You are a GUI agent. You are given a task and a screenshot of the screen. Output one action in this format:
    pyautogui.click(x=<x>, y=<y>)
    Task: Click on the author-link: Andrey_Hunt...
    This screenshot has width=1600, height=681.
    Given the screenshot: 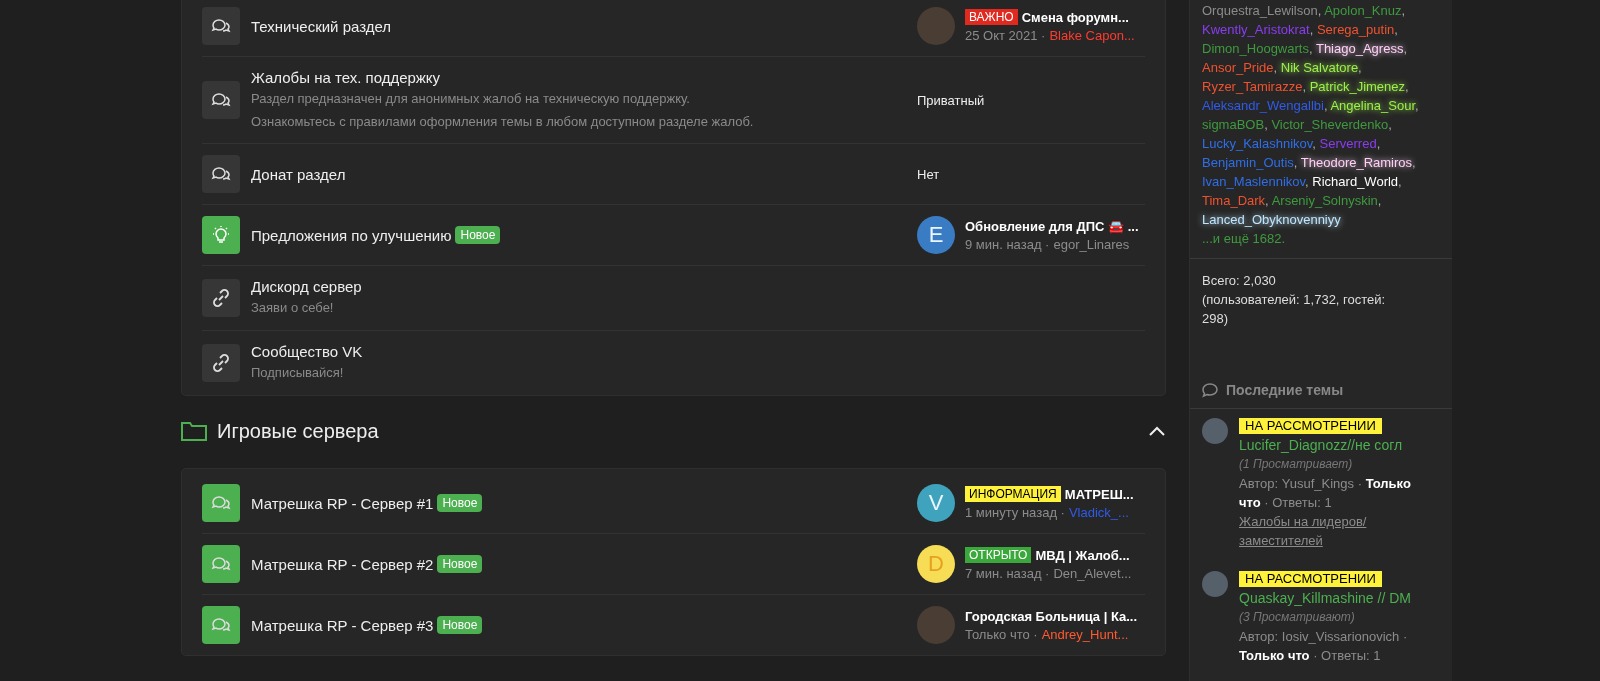 What is the action you would take?
    pyautogui.click(x=1085, y=634)
    